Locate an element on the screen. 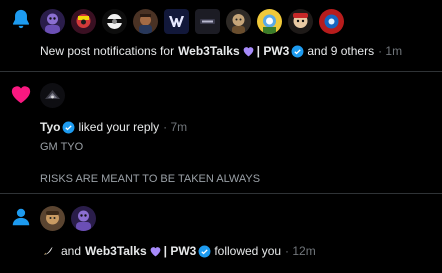 The height and width of the screenshot is (273, 442). notification-label: New post notifications for is located at coordinates (107, 51).